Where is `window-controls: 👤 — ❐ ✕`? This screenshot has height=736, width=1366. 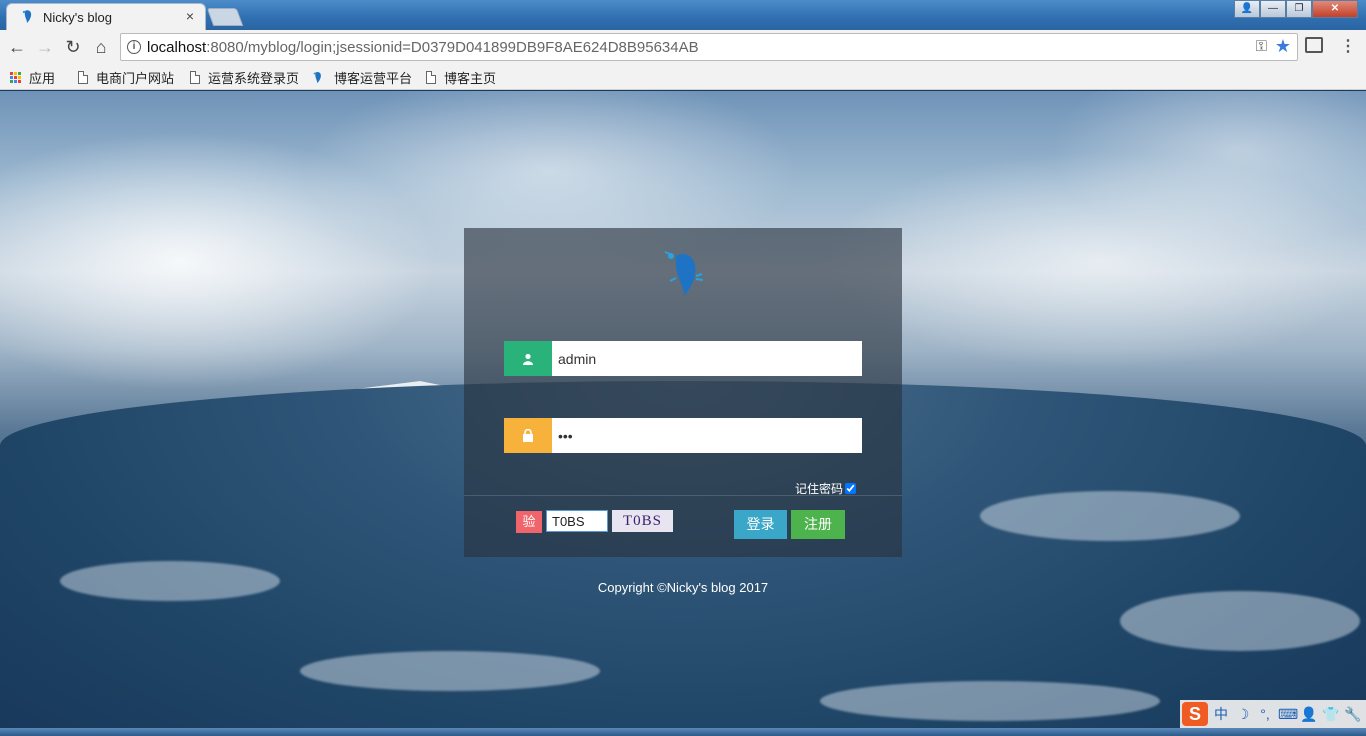
window-controls: 👤 — ❐ ✕ is located at coordinates (1296, 9).